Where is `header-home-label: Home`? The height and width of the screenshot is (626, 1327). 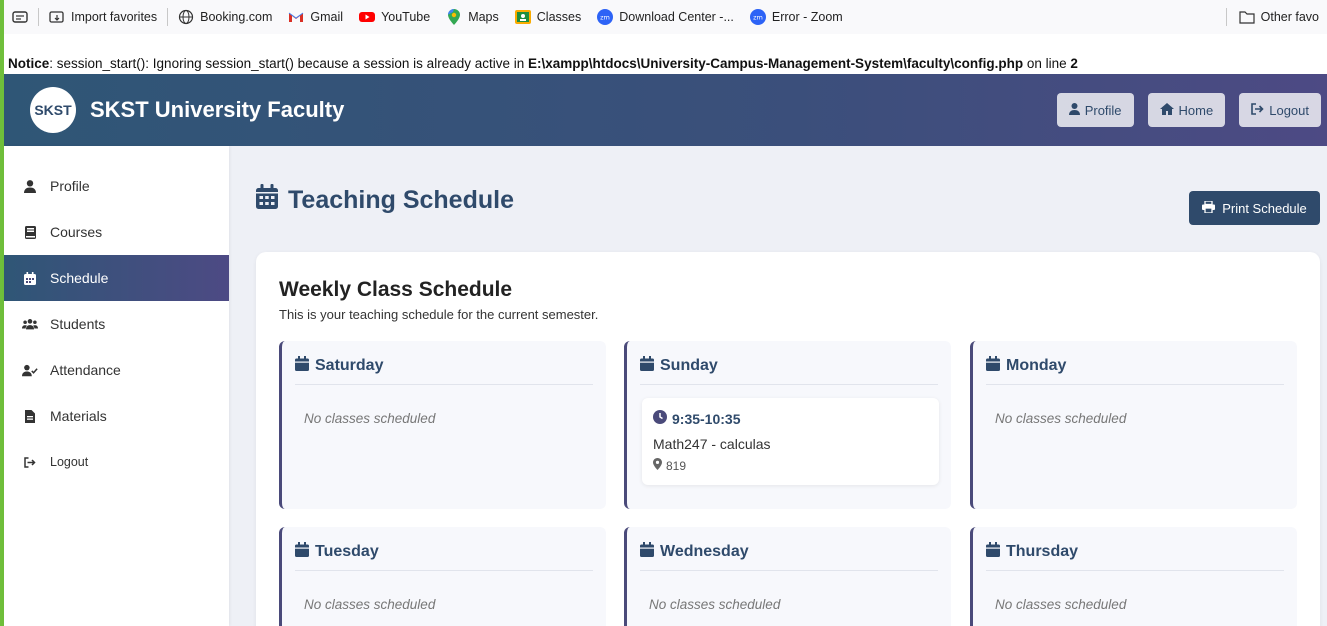
header-home-label: Home is located at coordinates (1196, 110).